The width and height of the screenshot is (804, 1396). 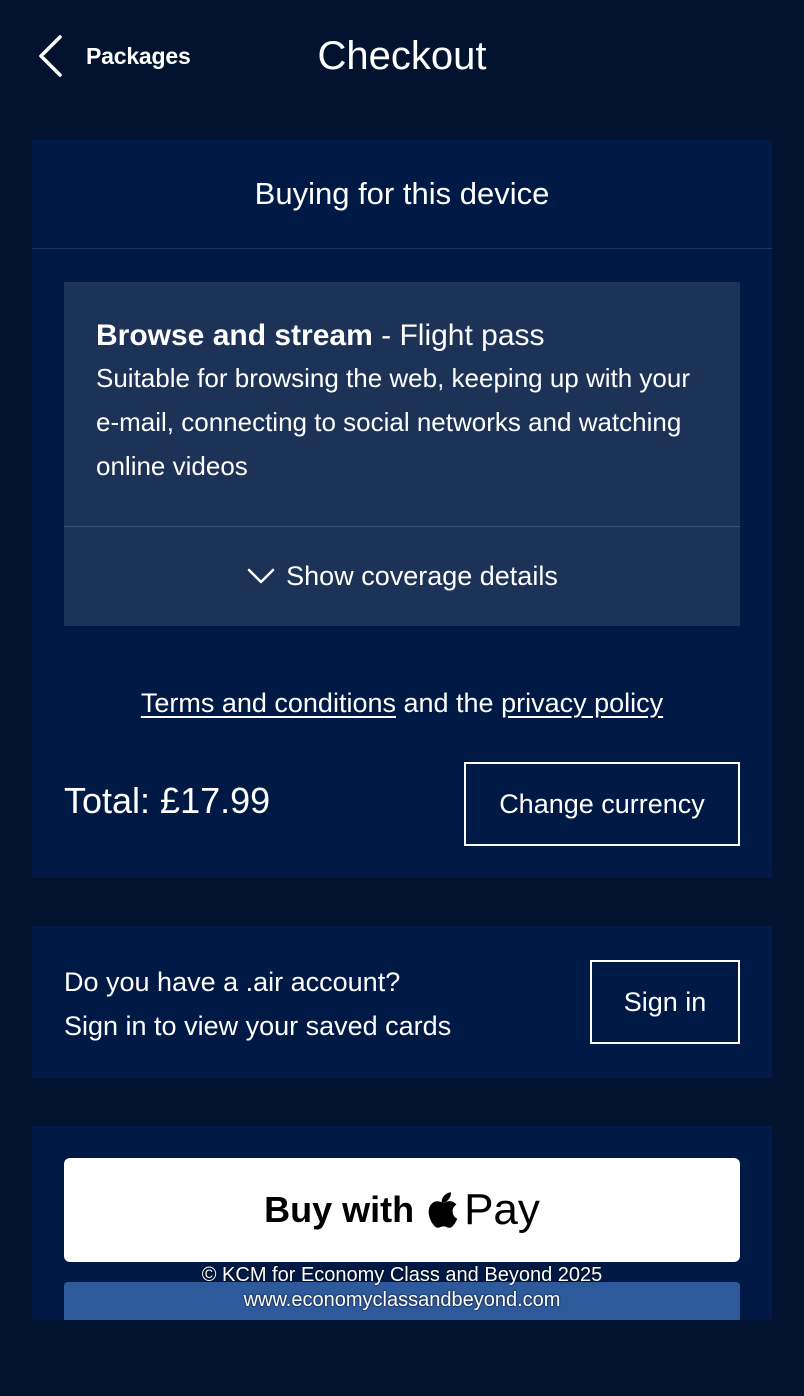 I want to click on website-watermark: www.economyclassandbeyond.com, so click(x=402, y=1300).